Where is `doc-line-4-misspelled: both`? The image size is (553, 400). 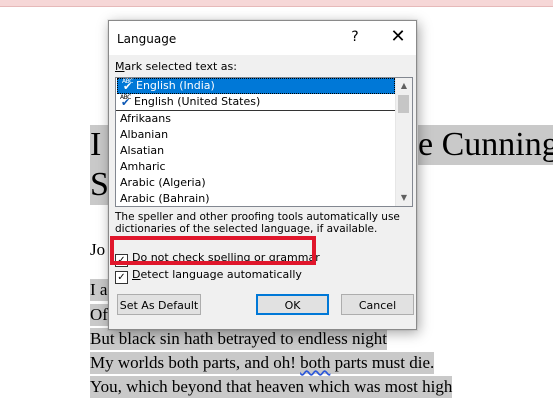 doc-line-4-misspelled: both is located at coordinates (315, 362).